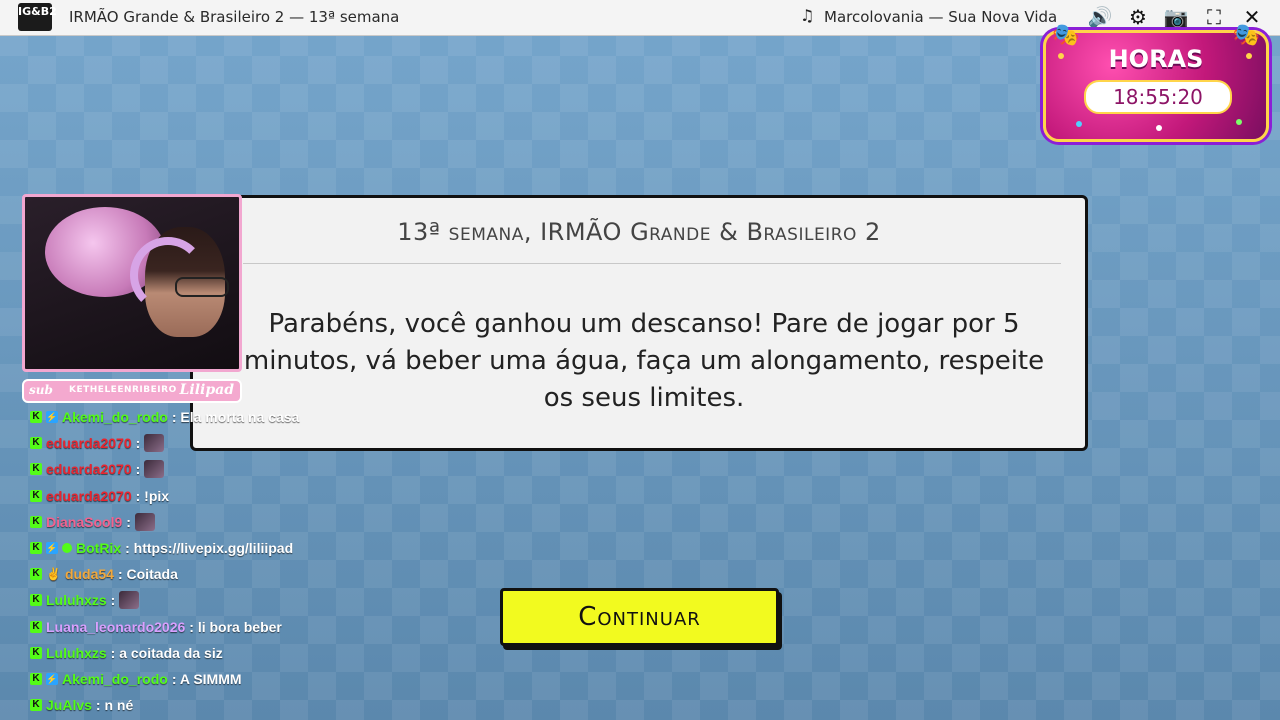 The image size is (1280, 720). What do you see at coordinates (89, 574) in the screenshot?
I see `chat-username: duda54` at bounding box center [89, 574].